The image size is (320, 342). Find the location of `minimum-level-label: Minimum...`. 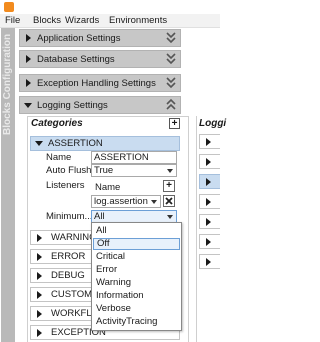

minimum-level-label: Minimum... is located at coordinates (69, 216).